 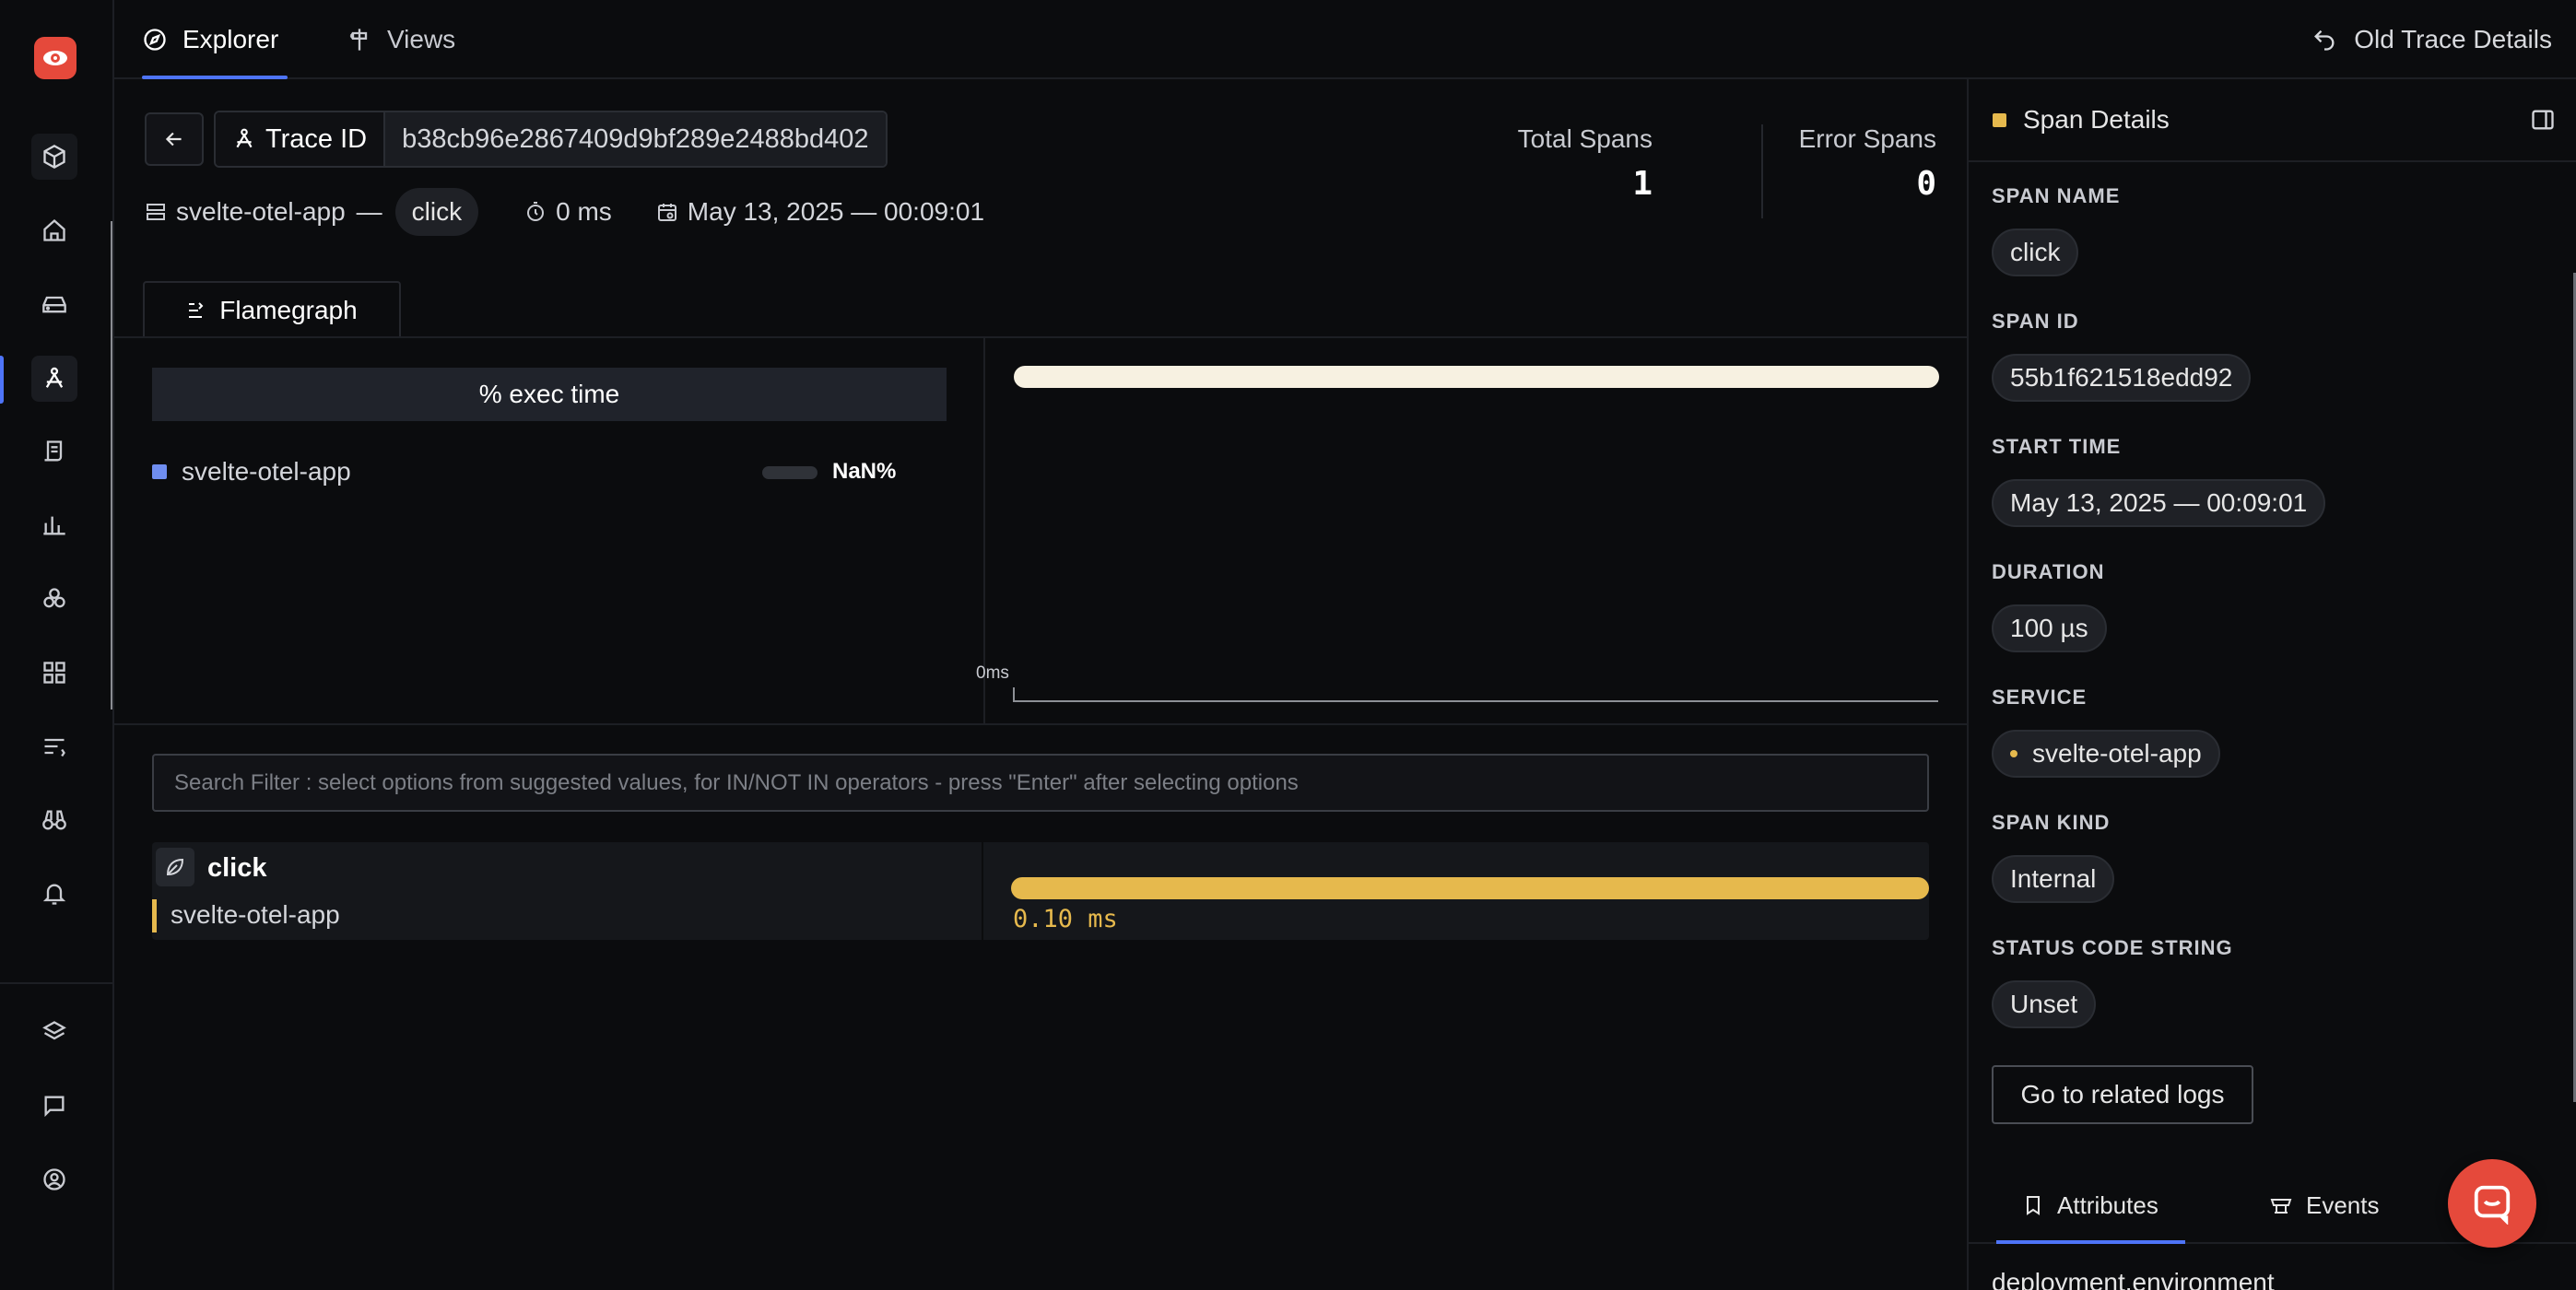 What do you see at coordinates (1065, 919) in the screenshot?
I see `span-duration: 0.10 ms` at bounding box center [1065, 919].